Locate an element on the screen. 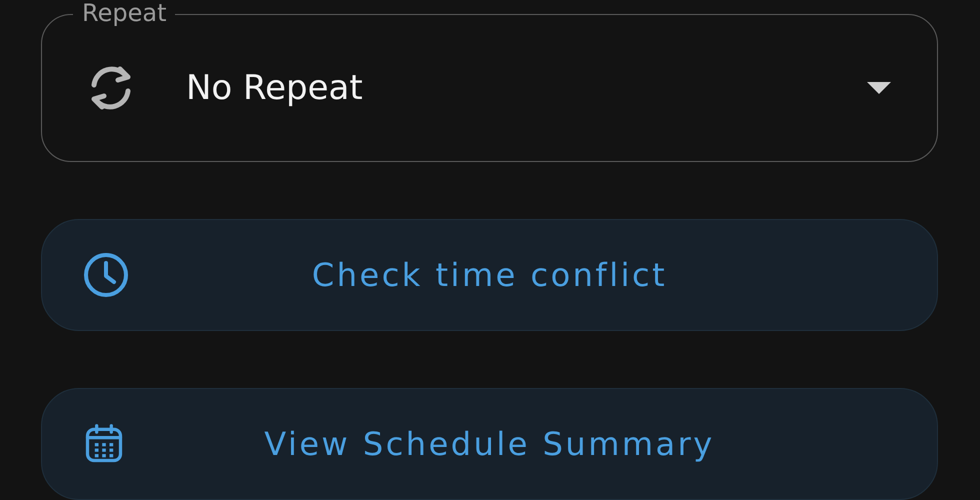 Image resolution: width=980 pixels, height=500 pixels. clock-icon is located at coordinates (106, 275).